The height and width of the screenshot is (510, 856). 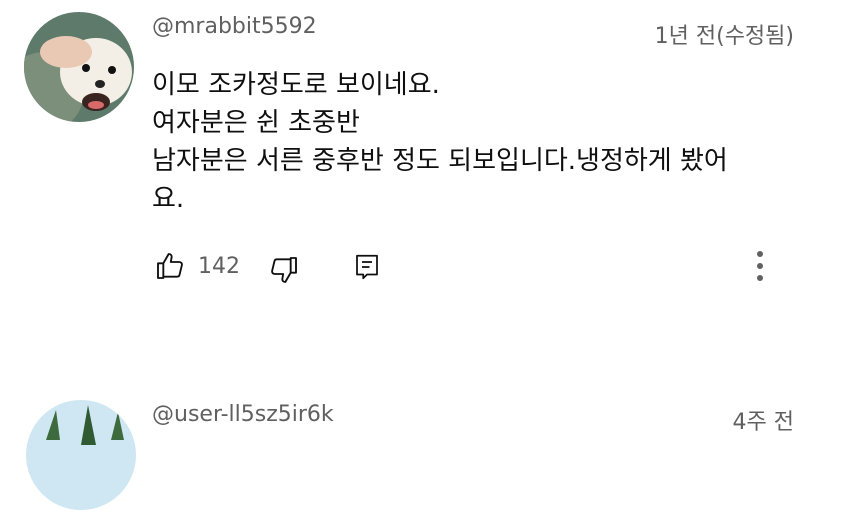 What do you see at coordinates (440, 161) in the screenshot?
I see `comment-text-line: 남자분은 서른 중후반 정도 되보입니다.냉정하게 봤어` at bounding box center [440, 161].